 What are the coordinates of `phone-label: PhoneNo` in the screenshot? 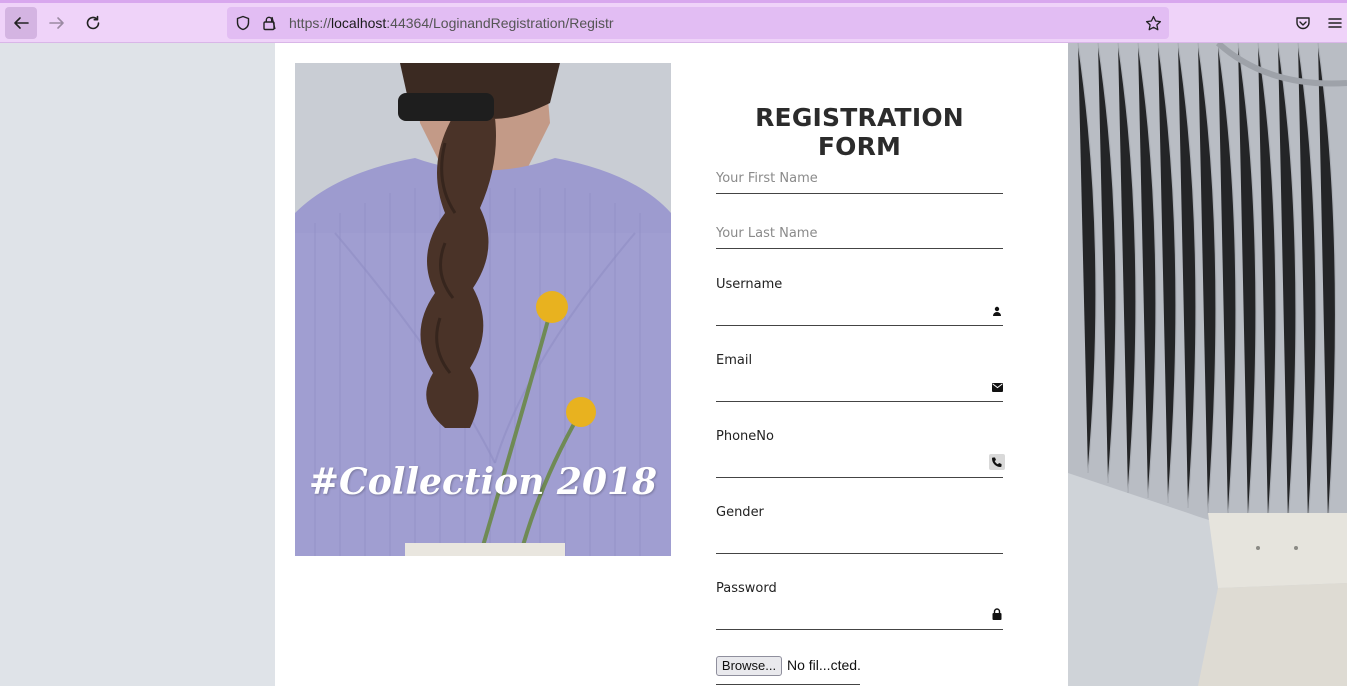 It's located at (745, 436).